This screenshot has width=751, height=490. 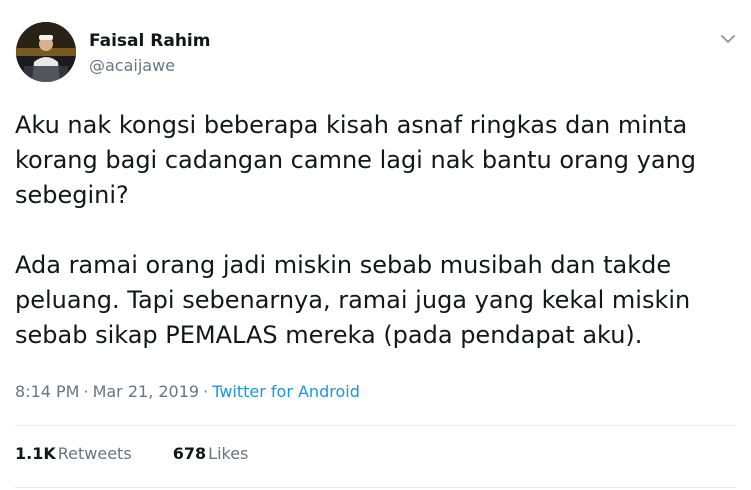 I want to click on tweet-stats: 1.1K Retweets 678 Likes, so click(x=149, y=453).